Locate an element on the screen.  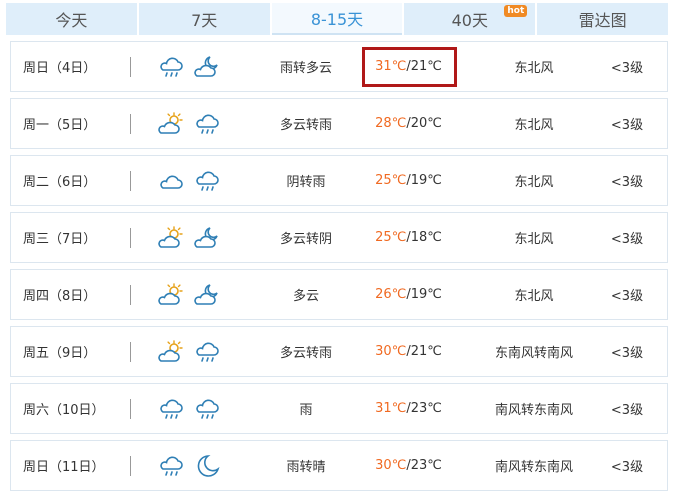
high-temp: 31℃ is located at coordinates (391, 408).